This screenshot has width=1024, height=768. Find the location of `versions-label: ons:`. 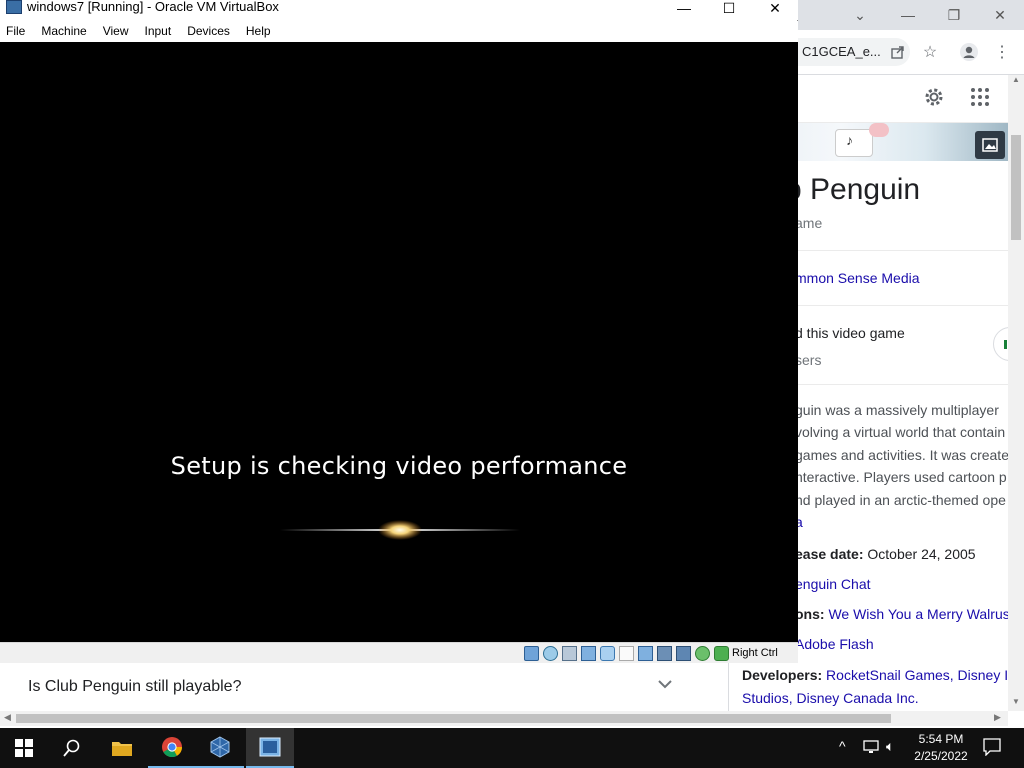

versions-label: ons: is located at coordinates (810, 614).